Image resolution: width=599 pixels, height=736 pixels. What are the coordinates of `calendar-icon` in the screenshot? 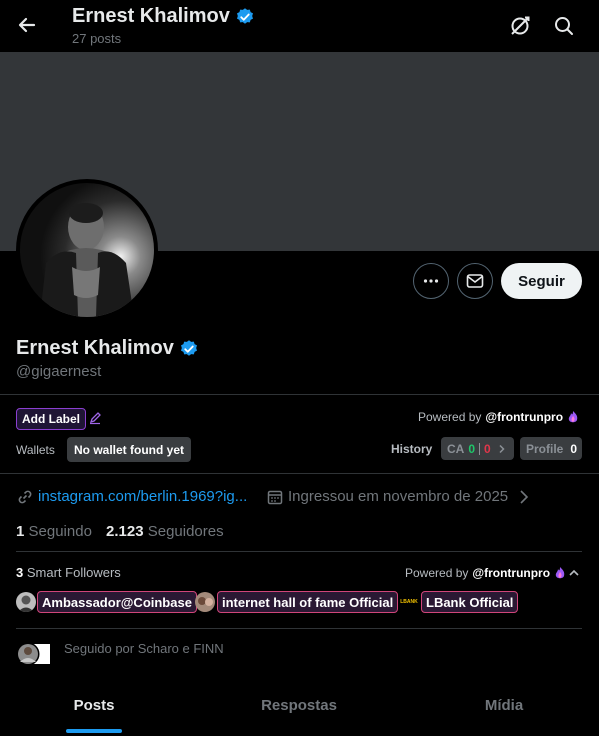 It's located at (275, 497).